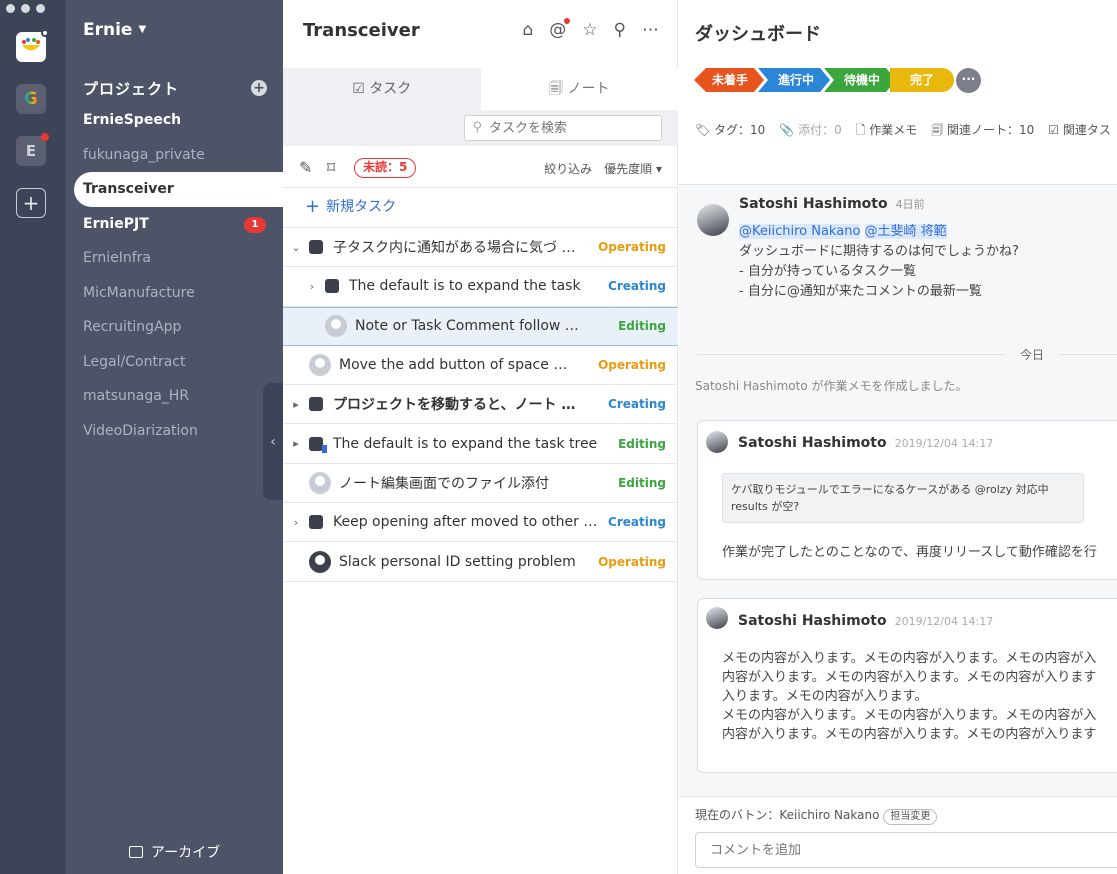 This screenshot has height=874, width=1117. Describe the element at coordinates (729, 80) in the screenshot. I see `pipeline-stage: 未着手` at that location.